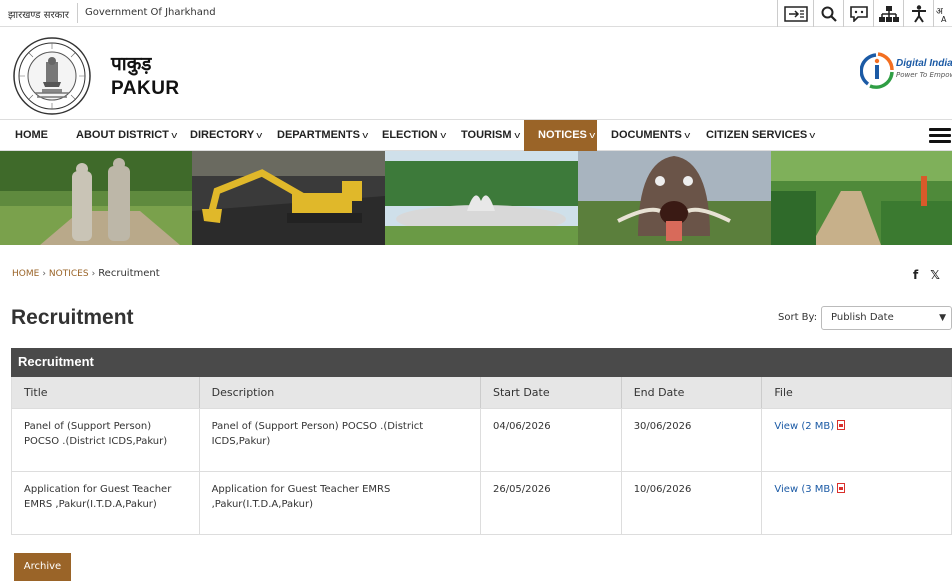  What do you see at coordinates (150, 12) in the screenshot?
I see `state-name-english: Government Of Jharkhand` at bounding box center [150, 12].